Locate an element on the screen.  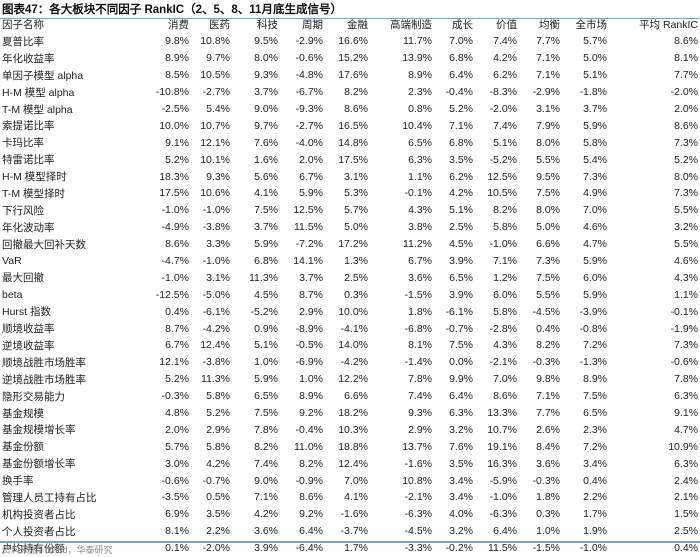
rankic-value-cell: 14.8% is located at coordinates (353, 142).